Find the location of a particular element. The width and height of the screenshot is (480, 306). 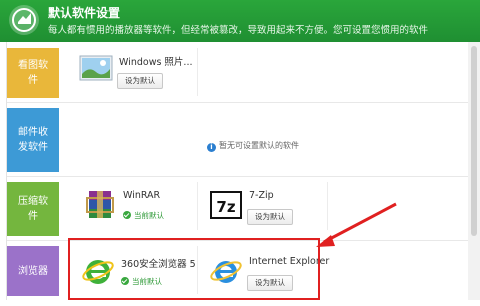

info-icon: i is located at coordinates (211, 147).